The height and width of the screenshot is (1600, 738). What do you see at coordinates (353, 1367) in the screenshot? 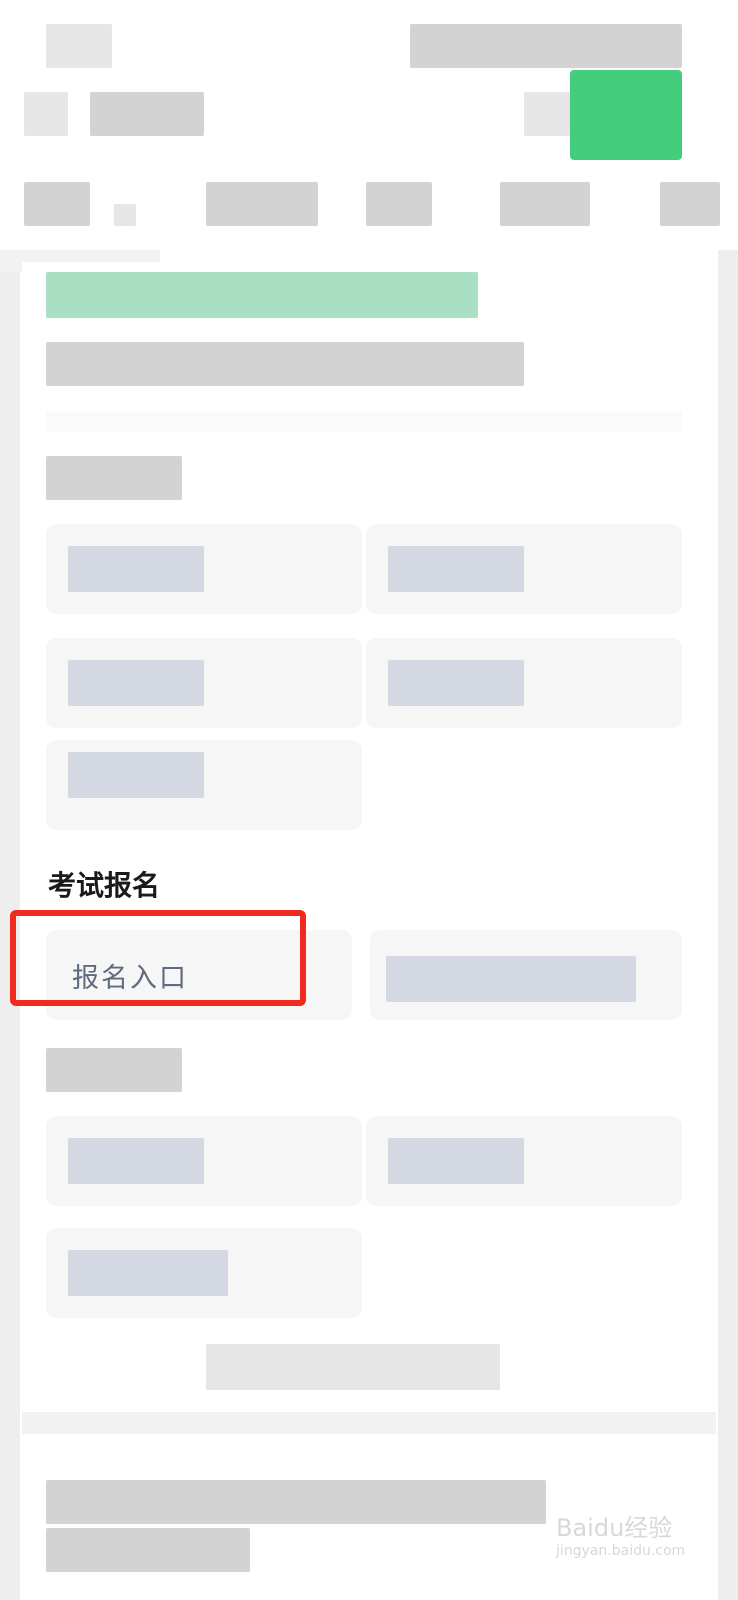
I see `more-link` at bounding box center [353, 1367].